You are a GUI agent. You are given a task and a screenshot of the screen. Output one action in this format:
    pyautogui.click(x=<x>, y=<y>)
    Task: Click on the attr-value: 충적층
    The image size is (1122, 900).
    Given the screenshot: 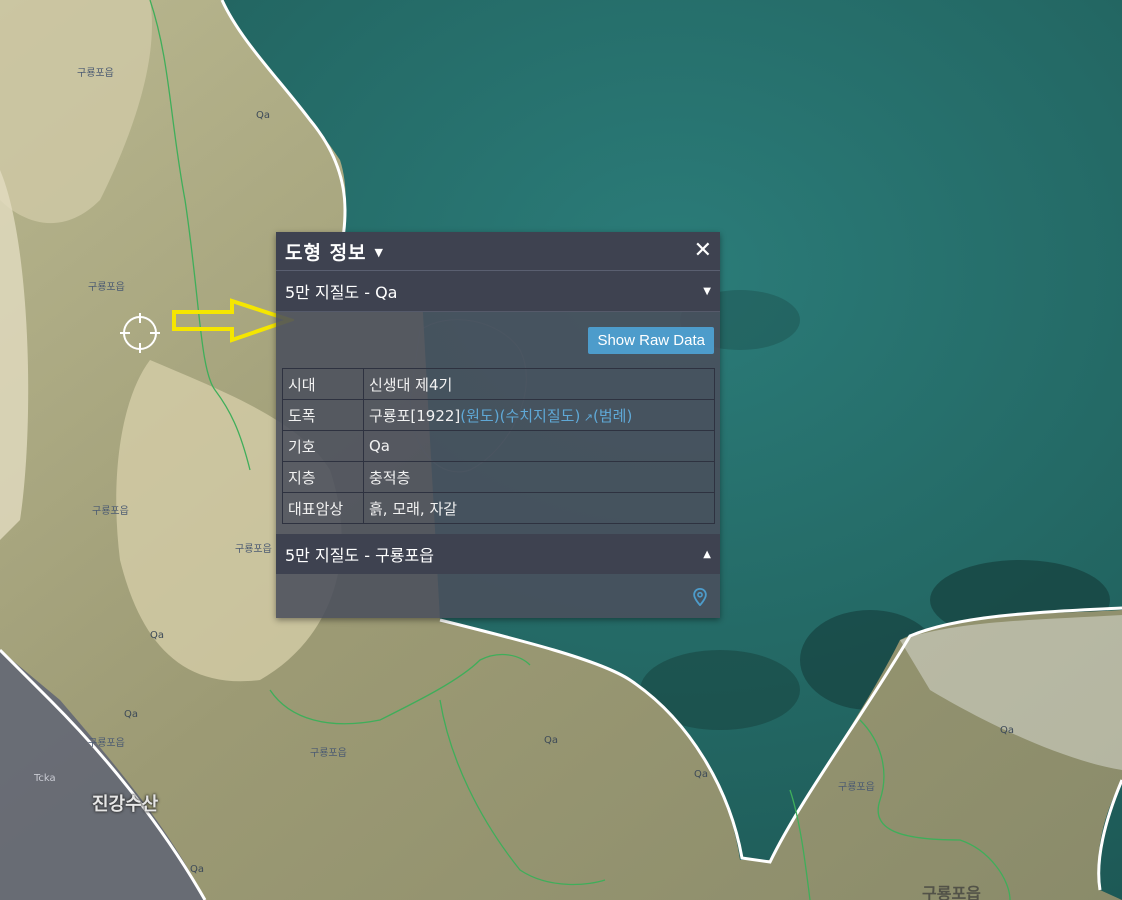 What is the action you would take?
    pyautogui.click(x=539, y=477)
    